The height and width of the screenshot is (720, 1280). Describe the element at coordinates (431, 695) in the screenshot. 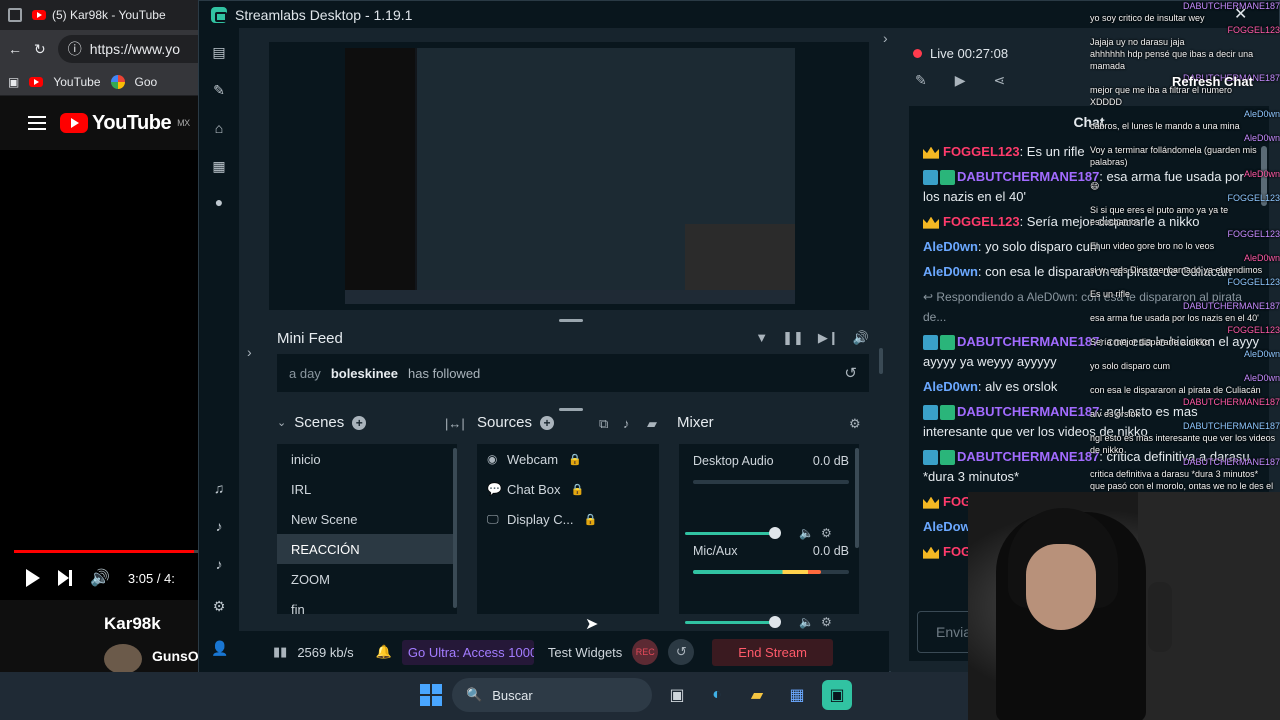

I see `windows-start-icon` at that location.